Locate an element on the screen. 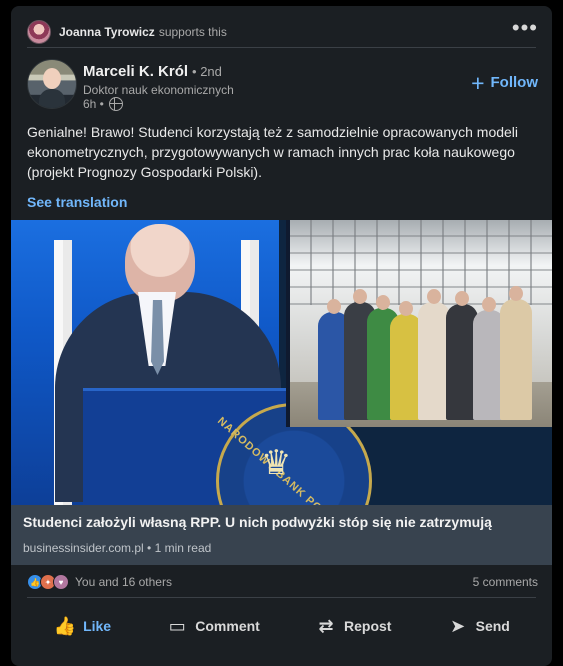  article-source: businessinsider.com.pl • 1 min read is located at coordinates (117, 548).